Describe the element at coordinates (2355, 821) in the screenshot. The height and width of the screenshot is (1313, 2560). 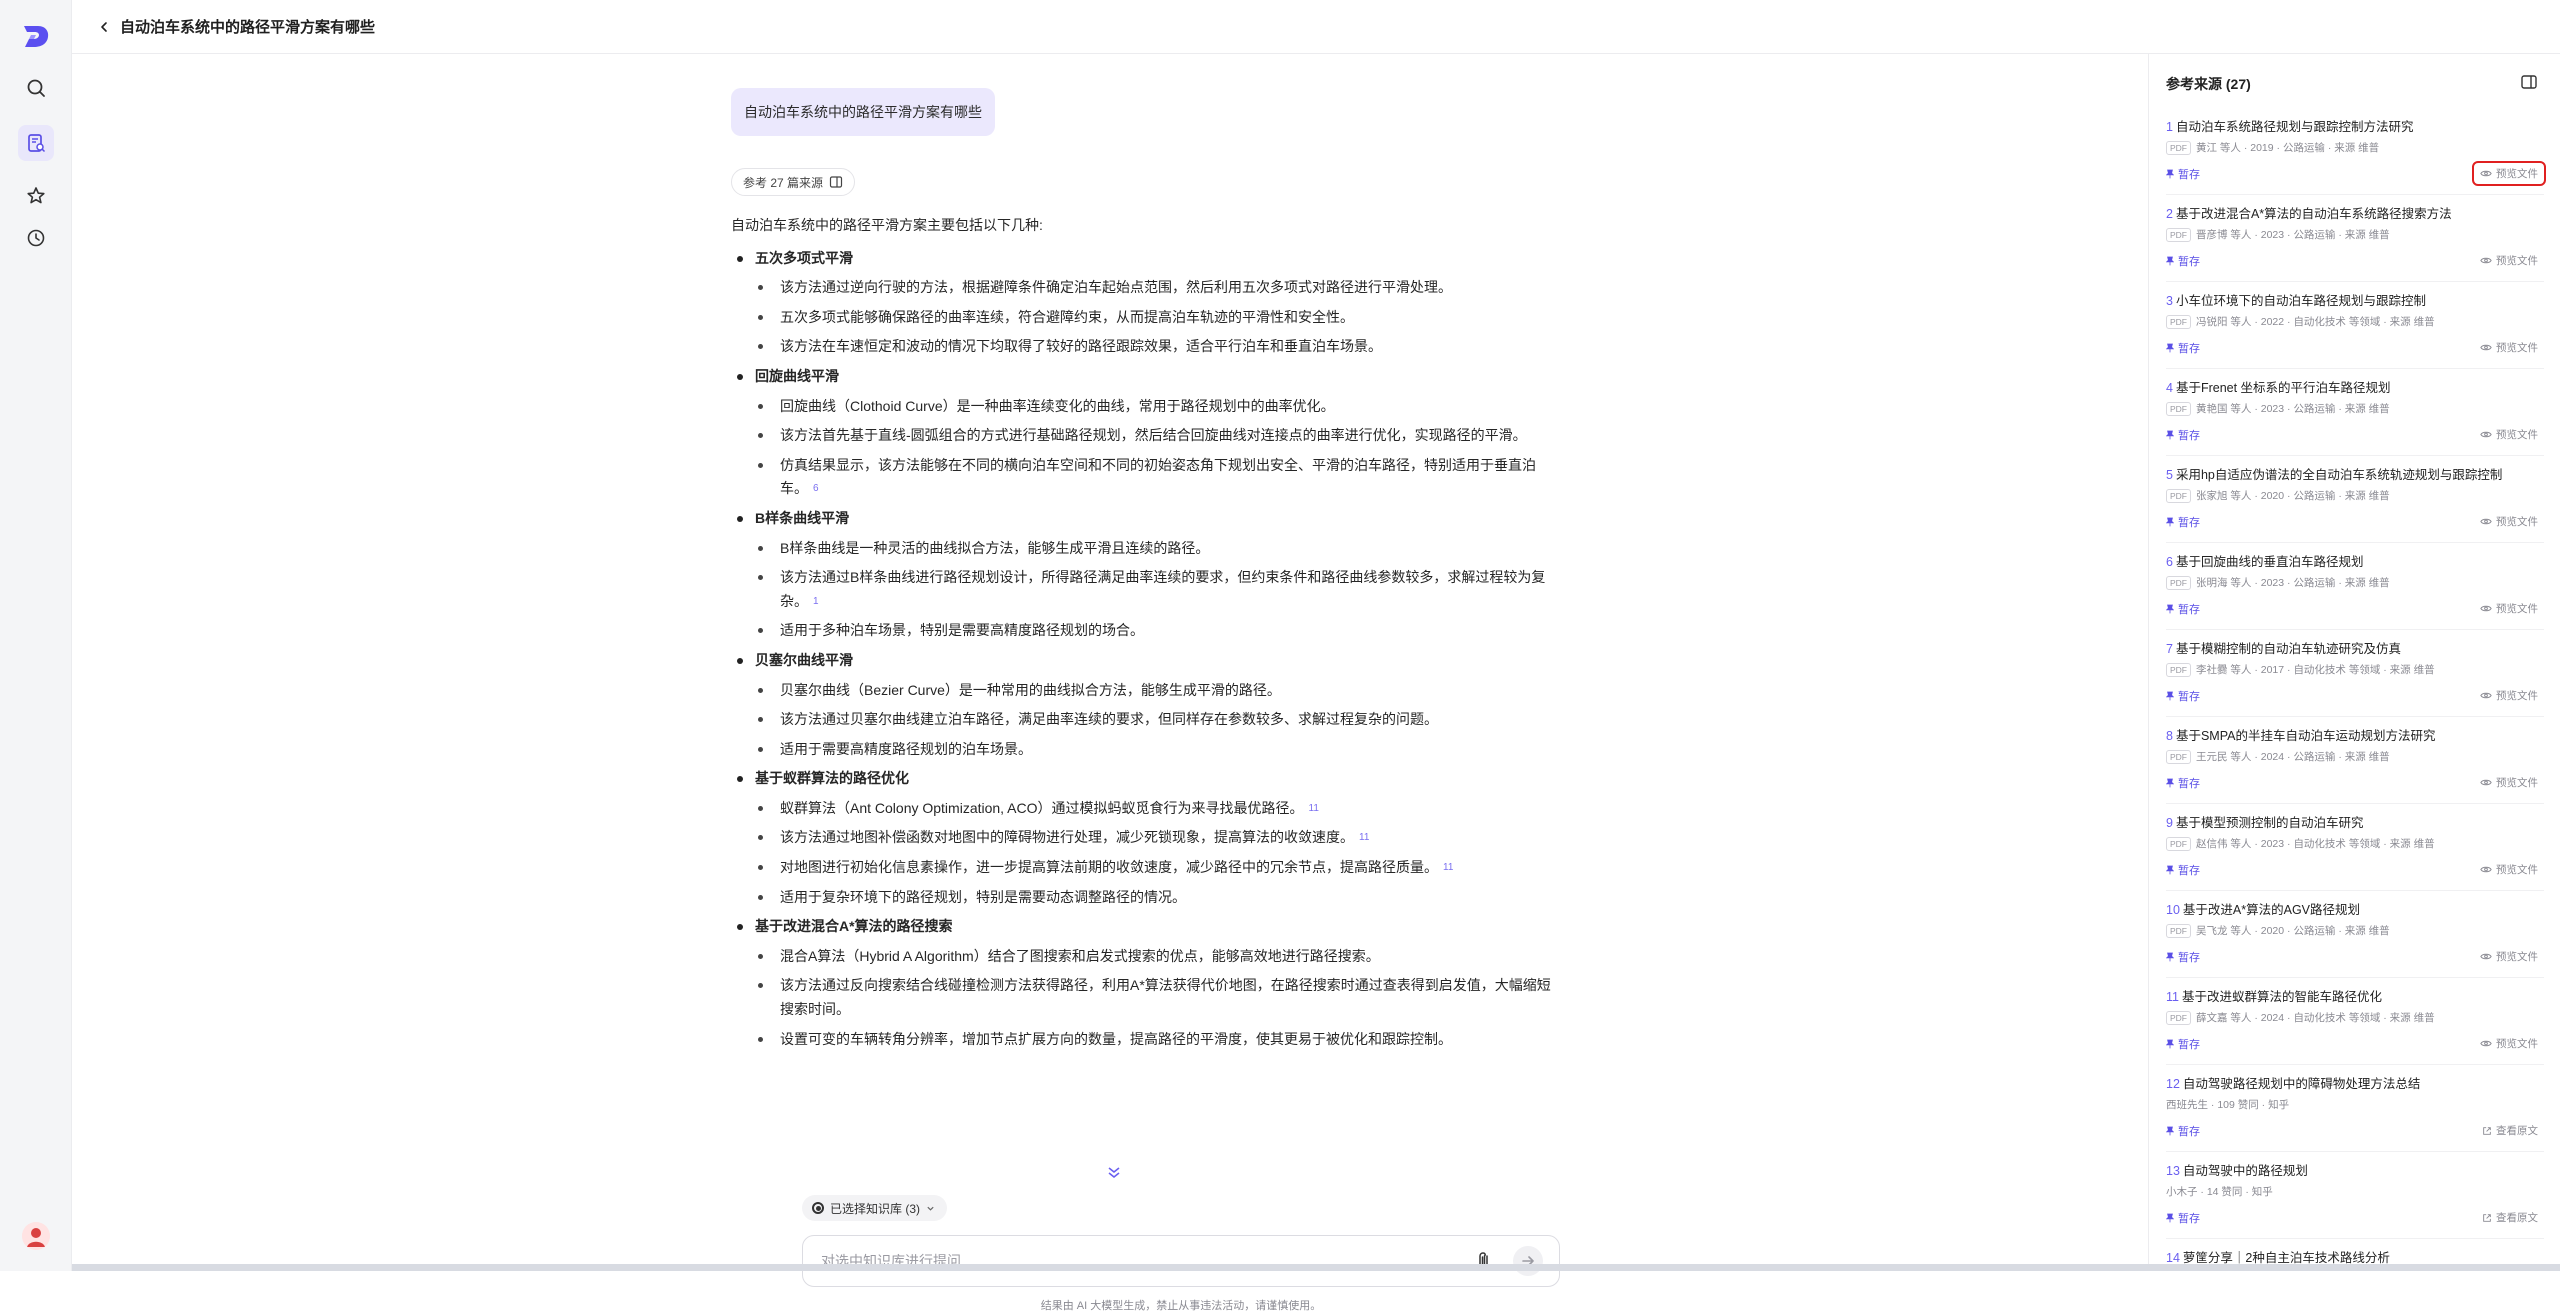
I see `reference-title: 9 基于模型预测控制的自动泊车研究` at that location.